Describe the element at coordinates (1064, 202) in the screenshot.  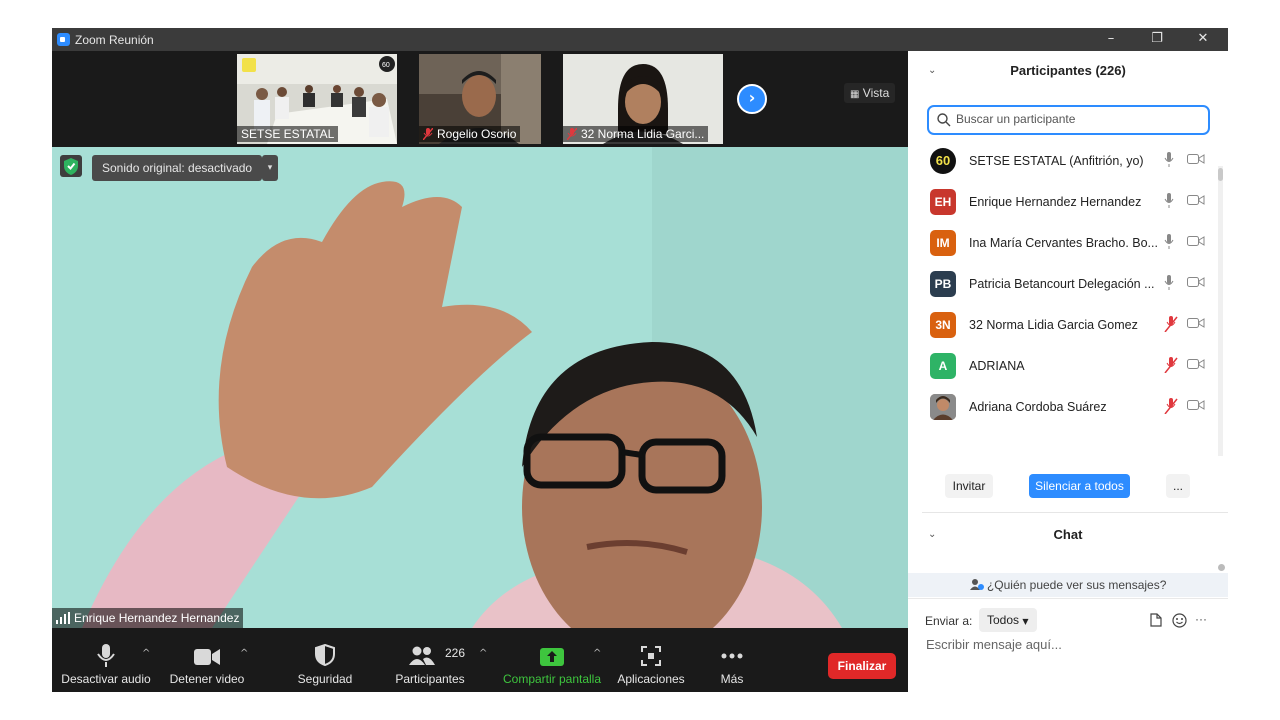
I see `participant-row: EH Enrique Hernandez Hernandez` at that location.